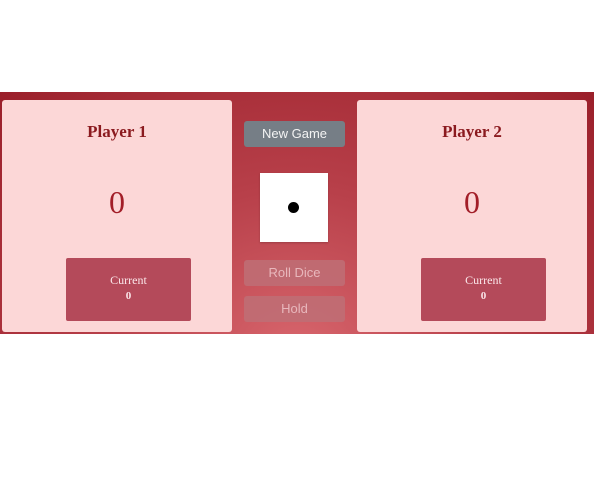  Describe the element at coordinates (294, 309) in the screenshot. I see `hold-button: Hold` at that location.